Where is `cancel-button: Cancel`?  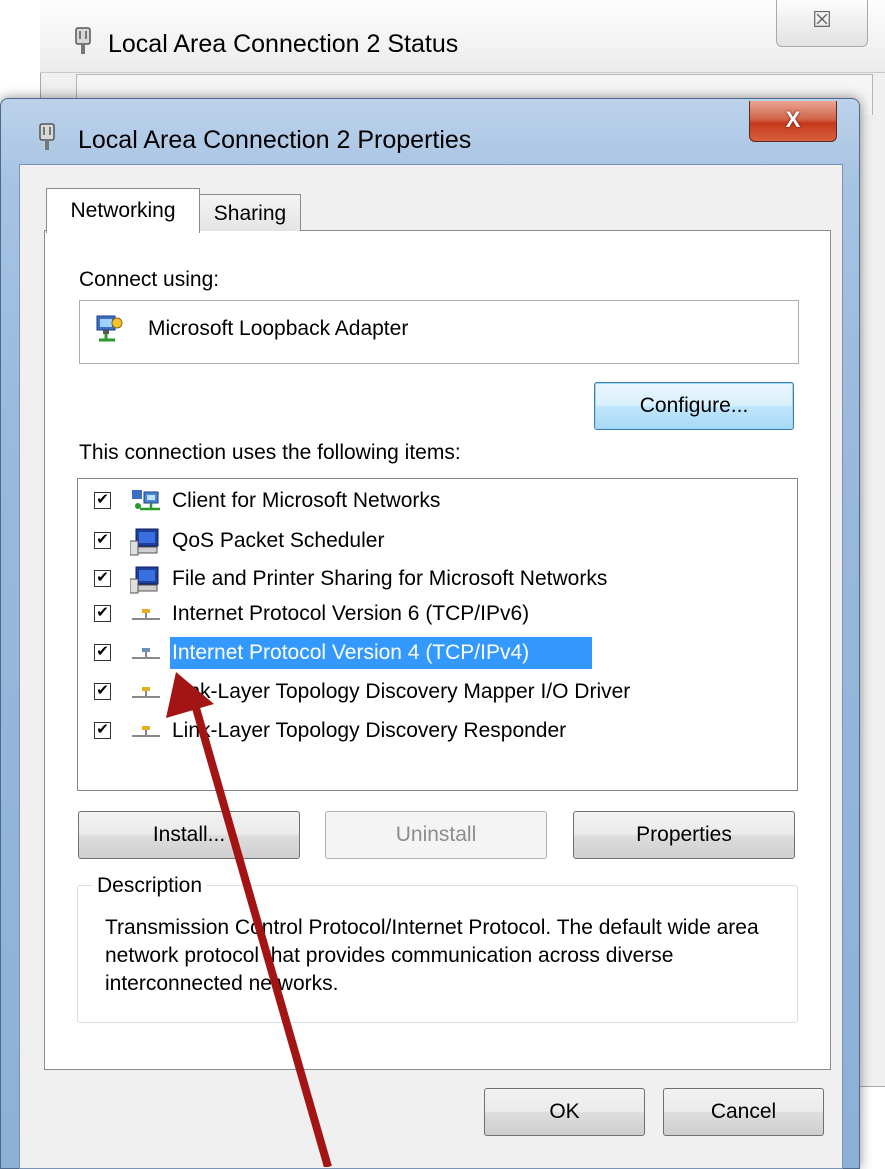 cancel-button: Cancel is located at coordinates (743, 1112).